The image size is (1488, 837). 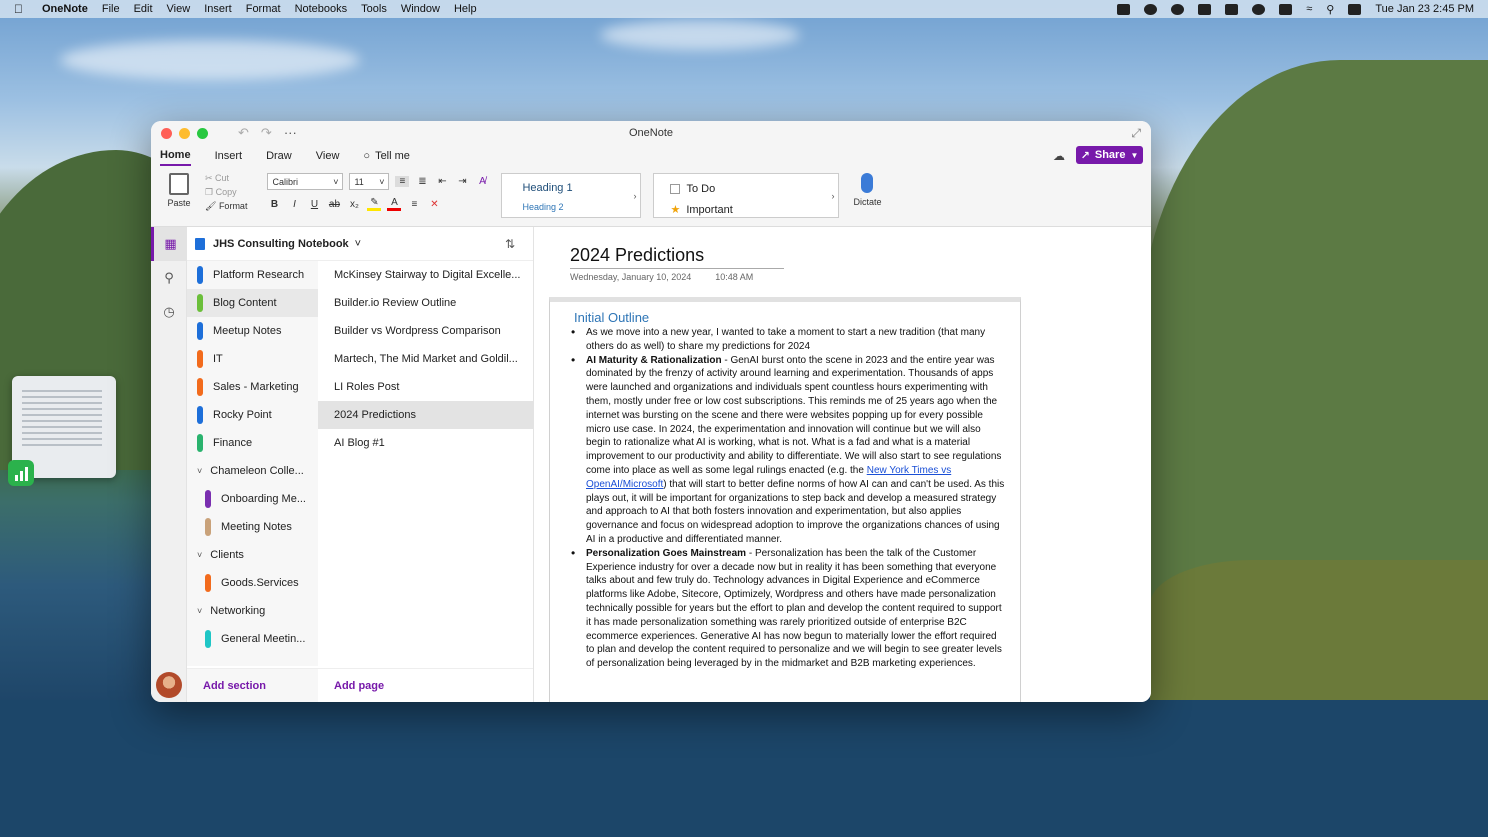 What do you see at coordinates (1309, 9) in the screenshot?
I see `wifi-icon: ≈` at bounding box center [1309, 9].